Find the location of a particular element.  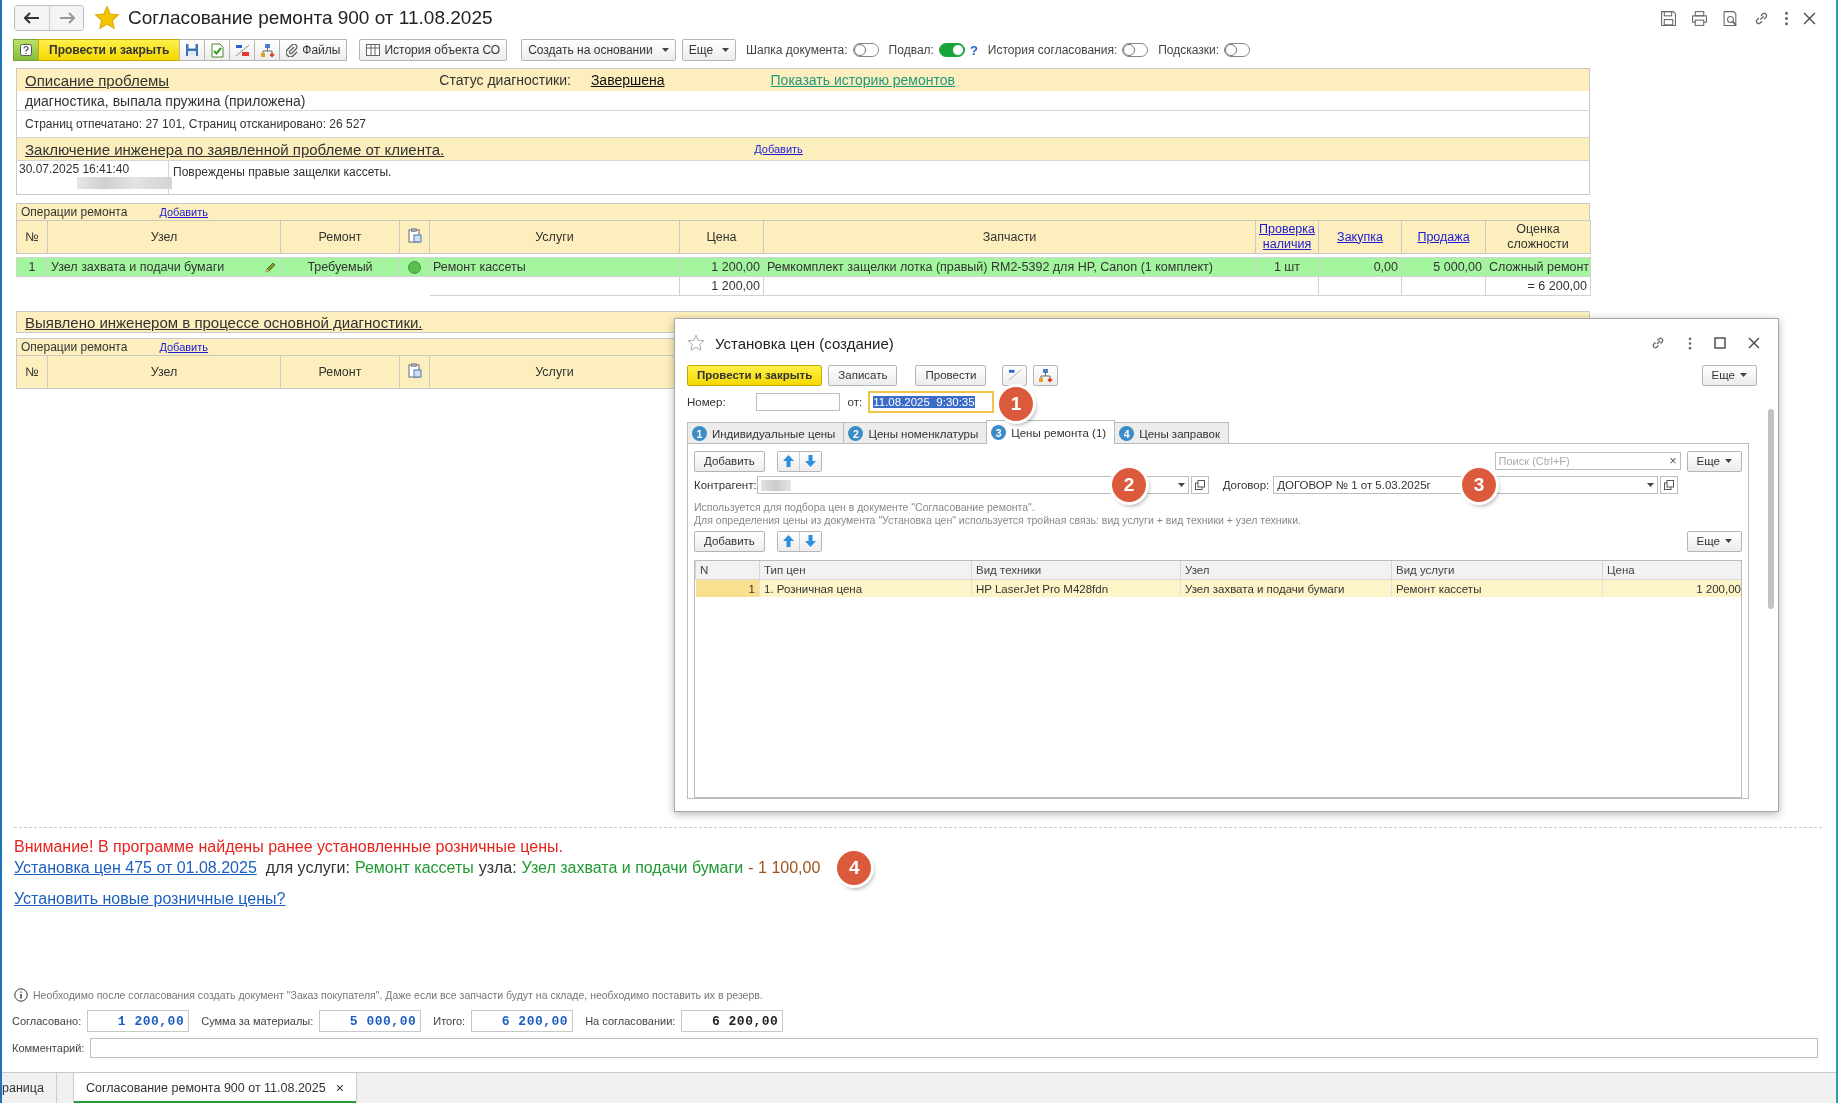

table-cell: 0,00 is located at coordinates (1385, 267).